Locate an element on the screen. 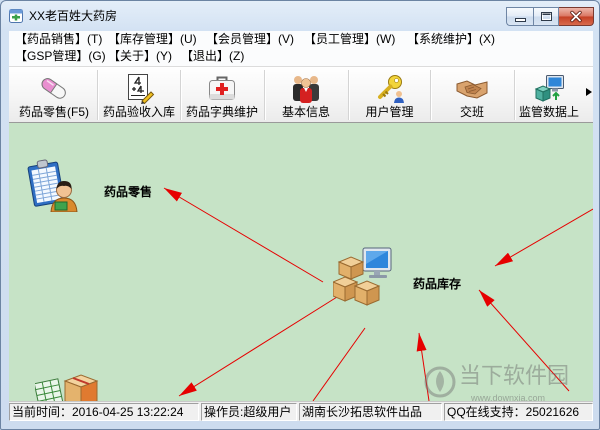 Image resolution: width=600 pixels, height=430 pixels. toolbar-user-management-button: 用户管理 is located at coordinates (389, 95).